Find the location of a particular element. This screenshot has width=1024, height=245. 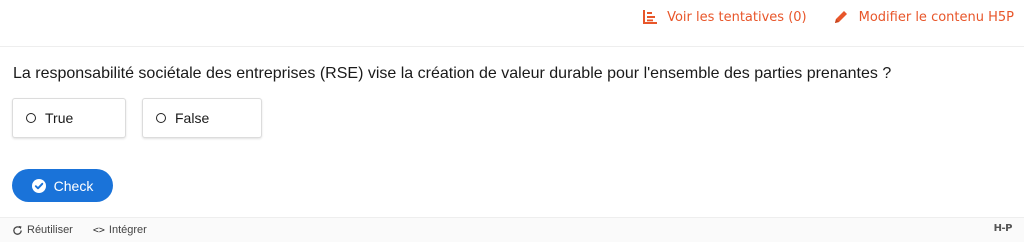

edit-content-link: Modifier le contenu H5P is located at coordinates (923, 17).